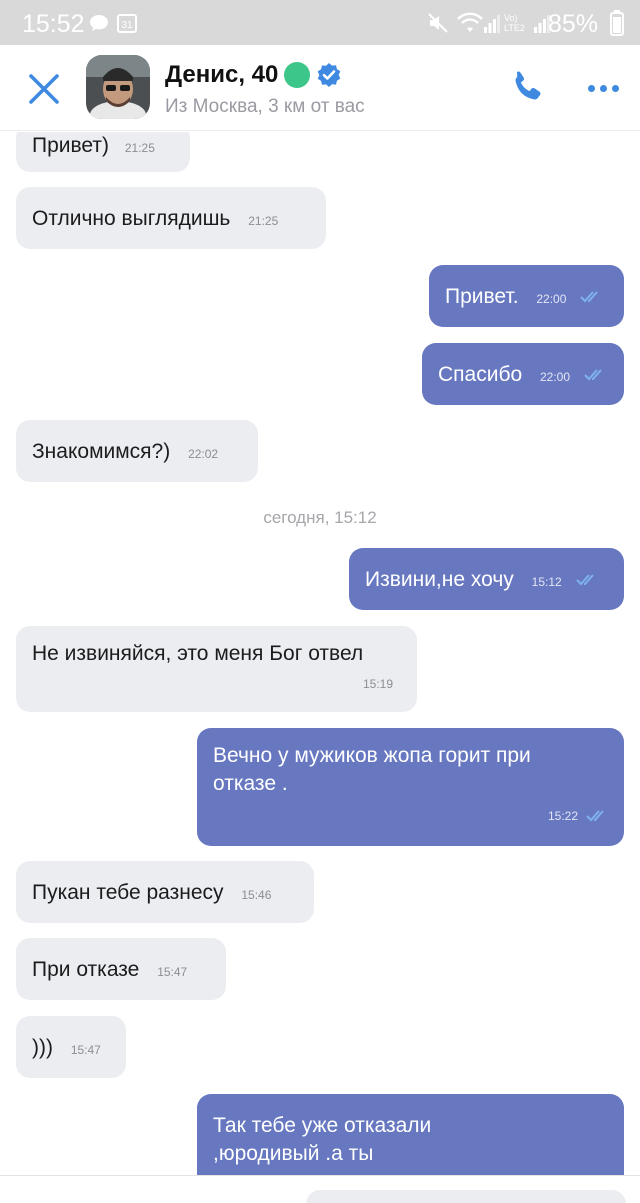 The height and width of the screenshot is (1203, 640). I want to click on call-button, so click(528, 87).